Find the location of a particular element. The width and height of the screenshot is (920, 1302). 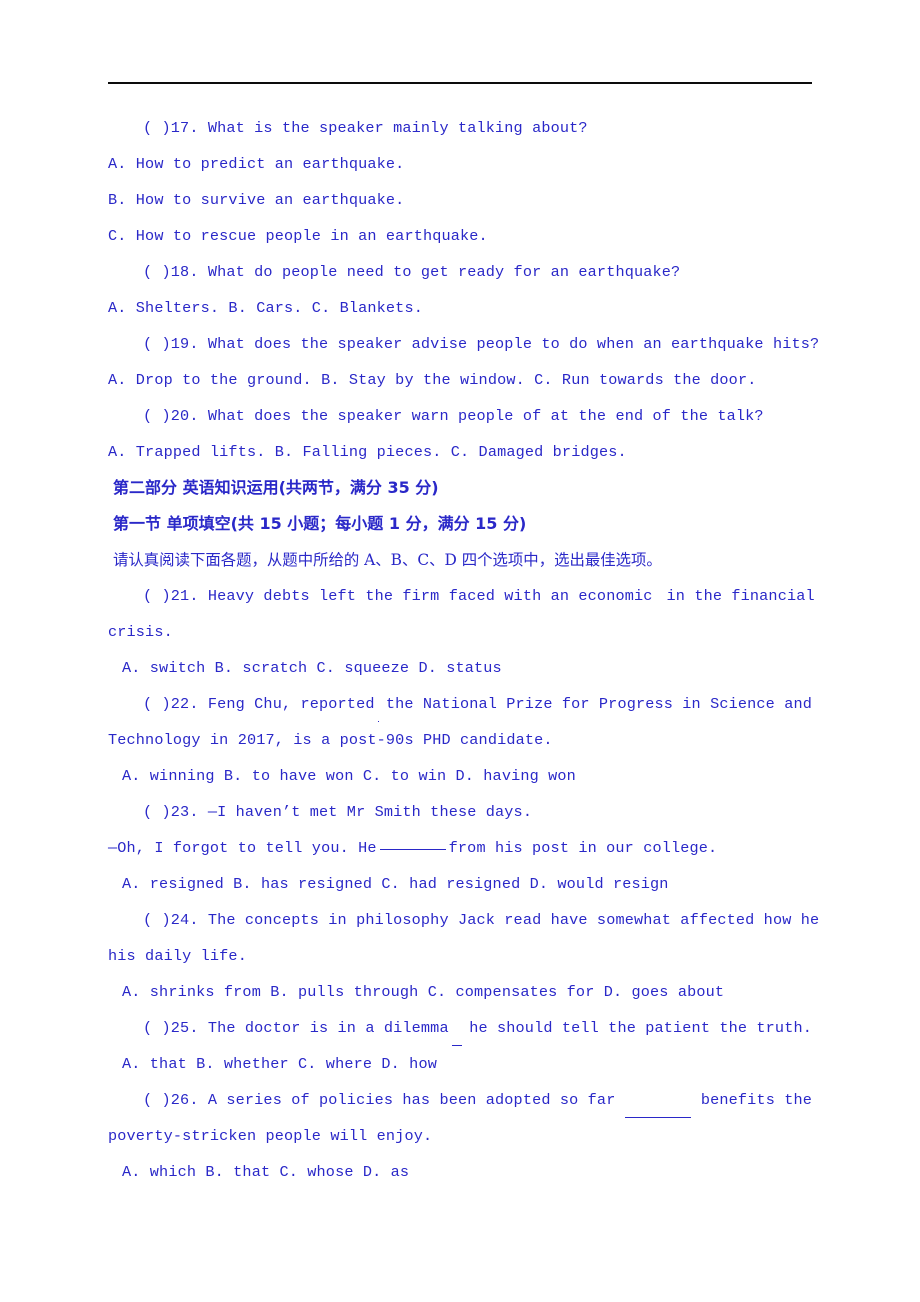

question-stem-24-wrap: his daily life. is located at coordinates (177, 956).